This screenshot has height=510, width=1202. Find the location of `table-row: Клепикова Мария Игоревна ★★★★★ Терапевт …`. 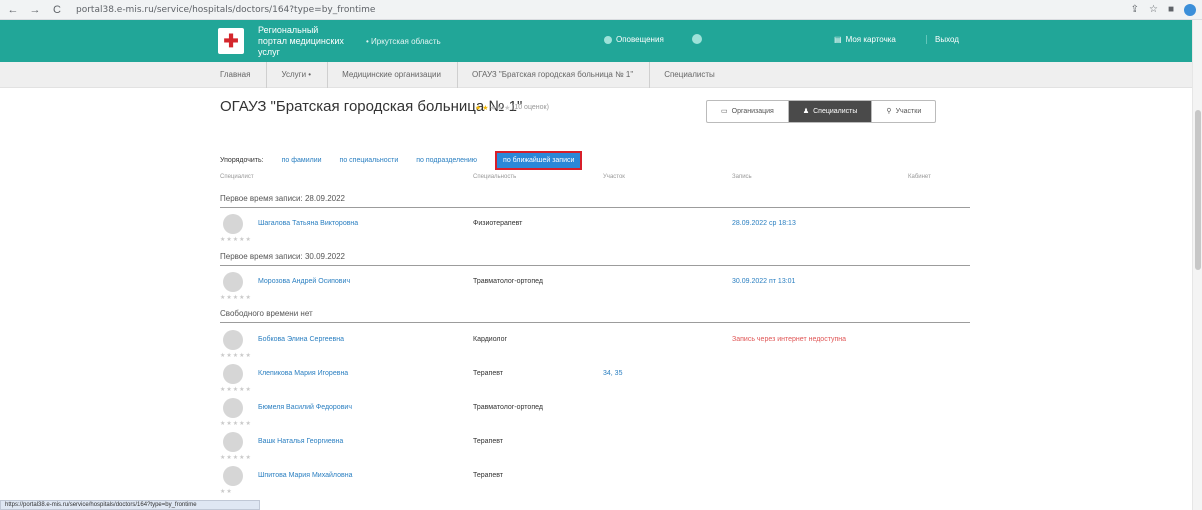

table-row: Клепикова Мария Игоревна ★★★★★ Терапевт … is located at coordinates (595, 378).